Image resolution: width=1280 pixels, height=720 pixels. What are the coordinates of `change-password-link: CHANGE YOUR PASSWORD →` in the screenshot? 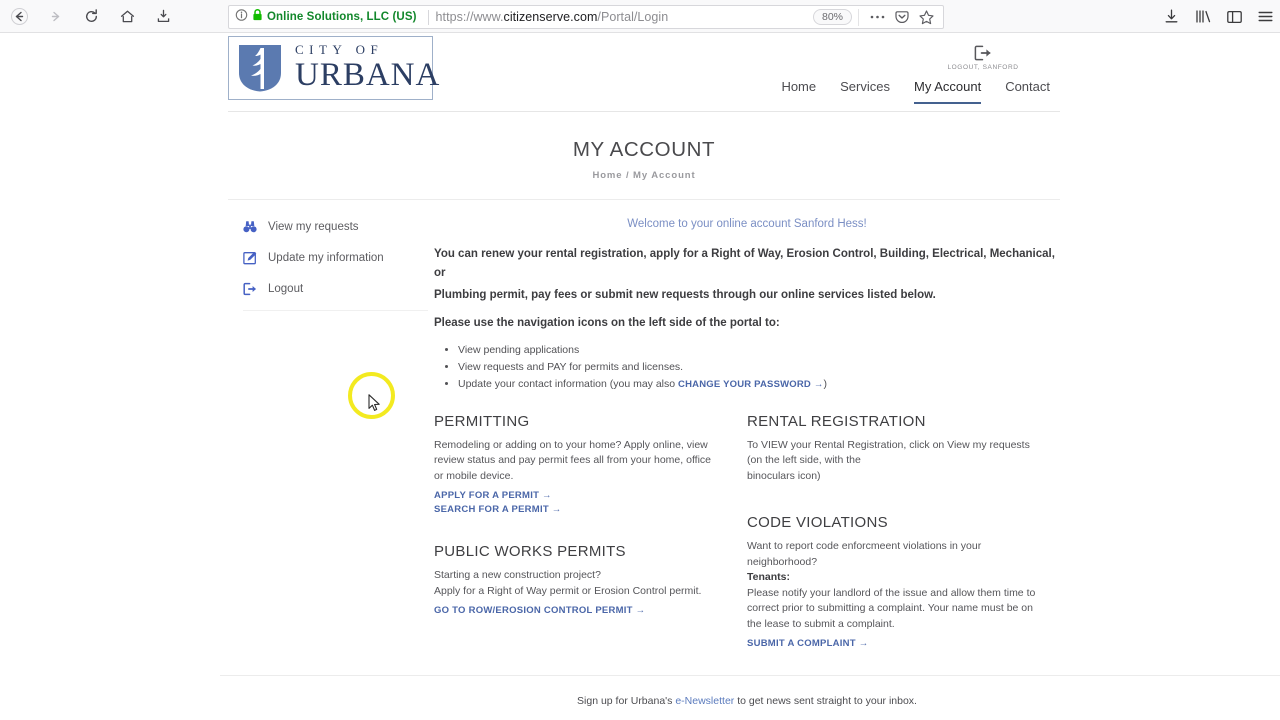 It's located at (751, 384).